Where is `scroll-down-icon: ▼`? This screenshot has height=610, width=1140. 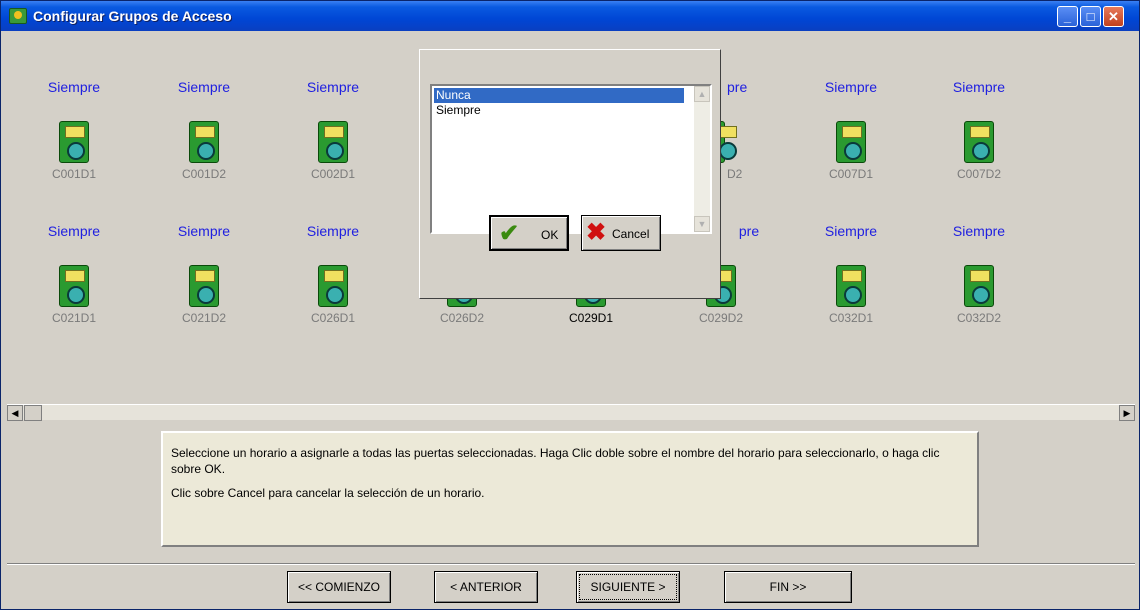
scroll-down-icon: ▼ is located at coordinates (702, 224).